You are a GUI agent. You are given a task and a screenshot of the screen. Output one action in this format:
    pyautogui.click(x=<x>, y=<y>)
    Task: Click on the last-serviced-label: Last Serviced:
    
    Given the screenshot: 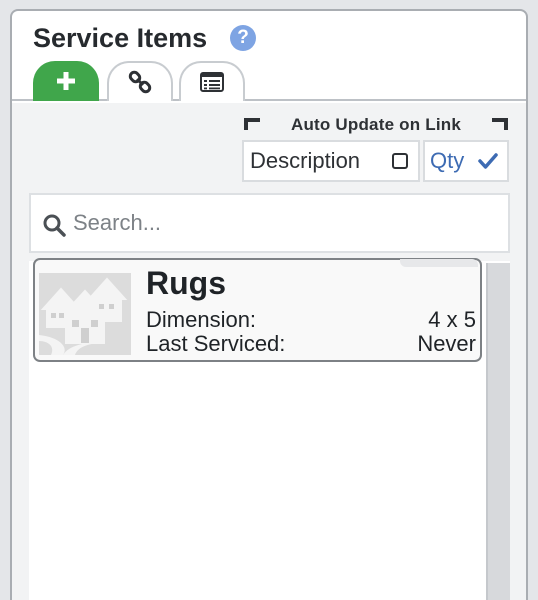 What is the action you would take?
    pyautogui.click(x=216, y=343)
    